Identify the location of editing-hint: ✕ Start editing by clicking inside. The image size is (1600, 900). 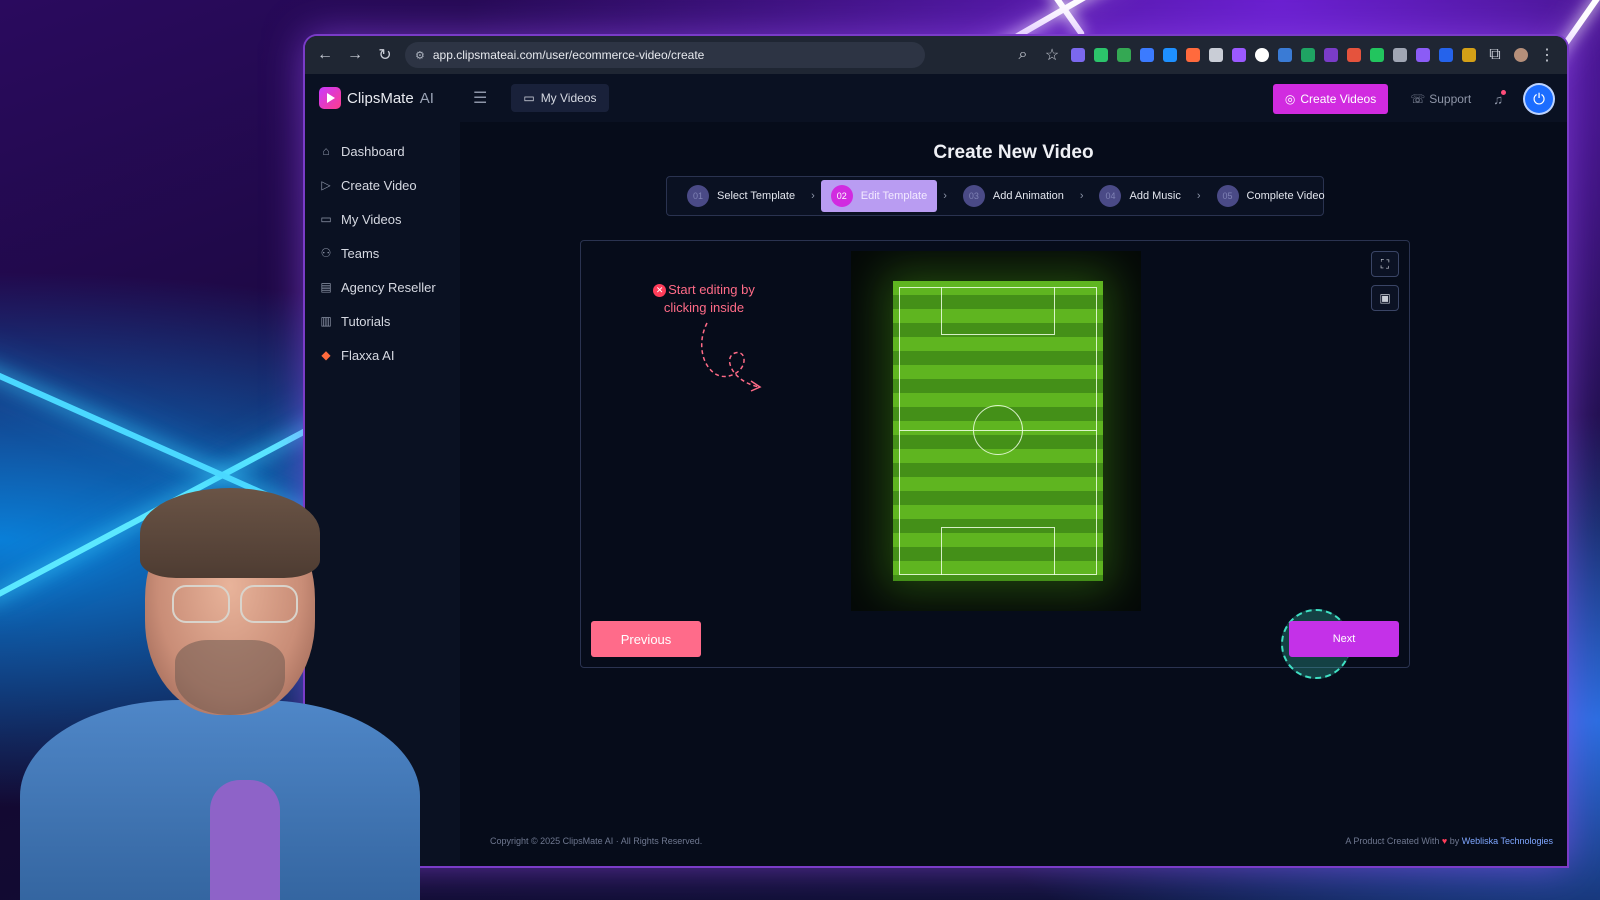
(704, 299).